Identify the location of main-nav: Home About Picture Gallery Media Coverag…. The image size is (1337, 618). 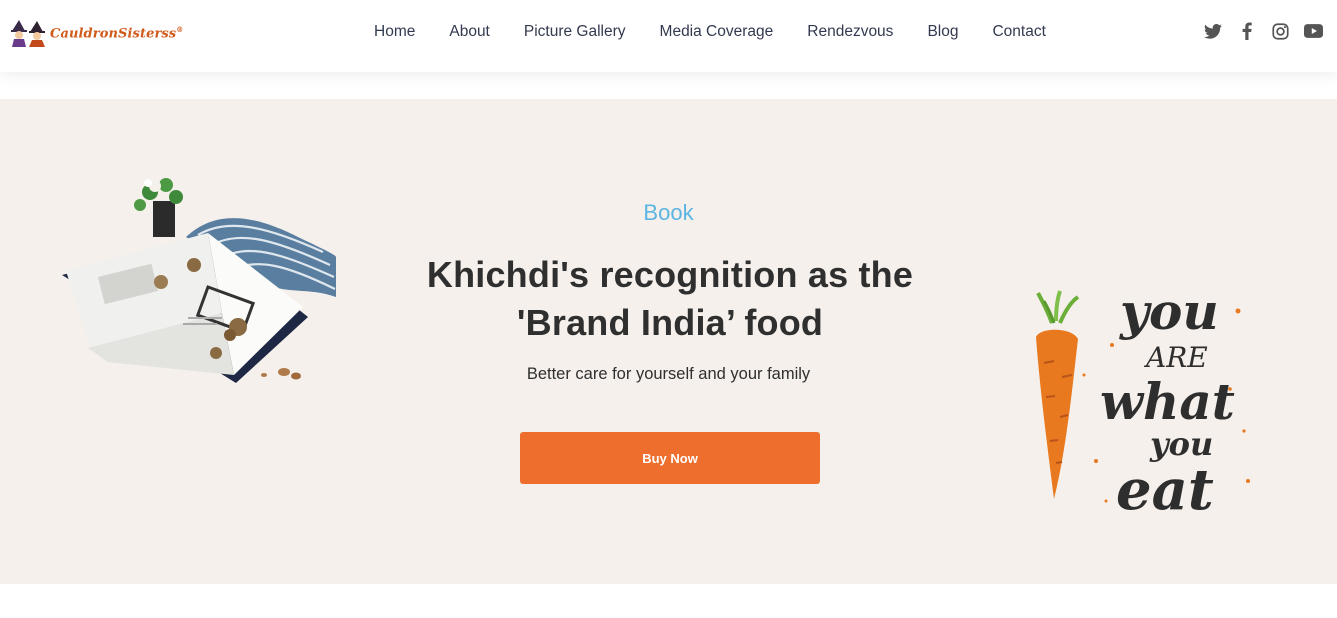
(727, 32).